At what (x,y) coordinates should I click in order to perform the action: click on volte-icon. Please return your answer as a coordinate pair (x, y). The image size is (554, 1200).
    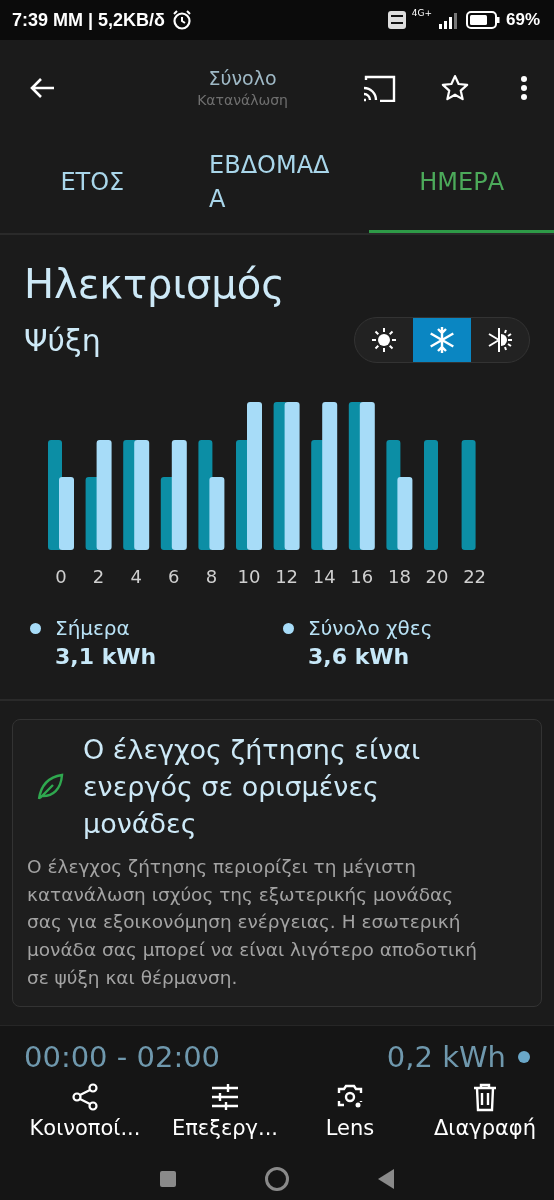
    Looking at the image, I should click on (396, 20).